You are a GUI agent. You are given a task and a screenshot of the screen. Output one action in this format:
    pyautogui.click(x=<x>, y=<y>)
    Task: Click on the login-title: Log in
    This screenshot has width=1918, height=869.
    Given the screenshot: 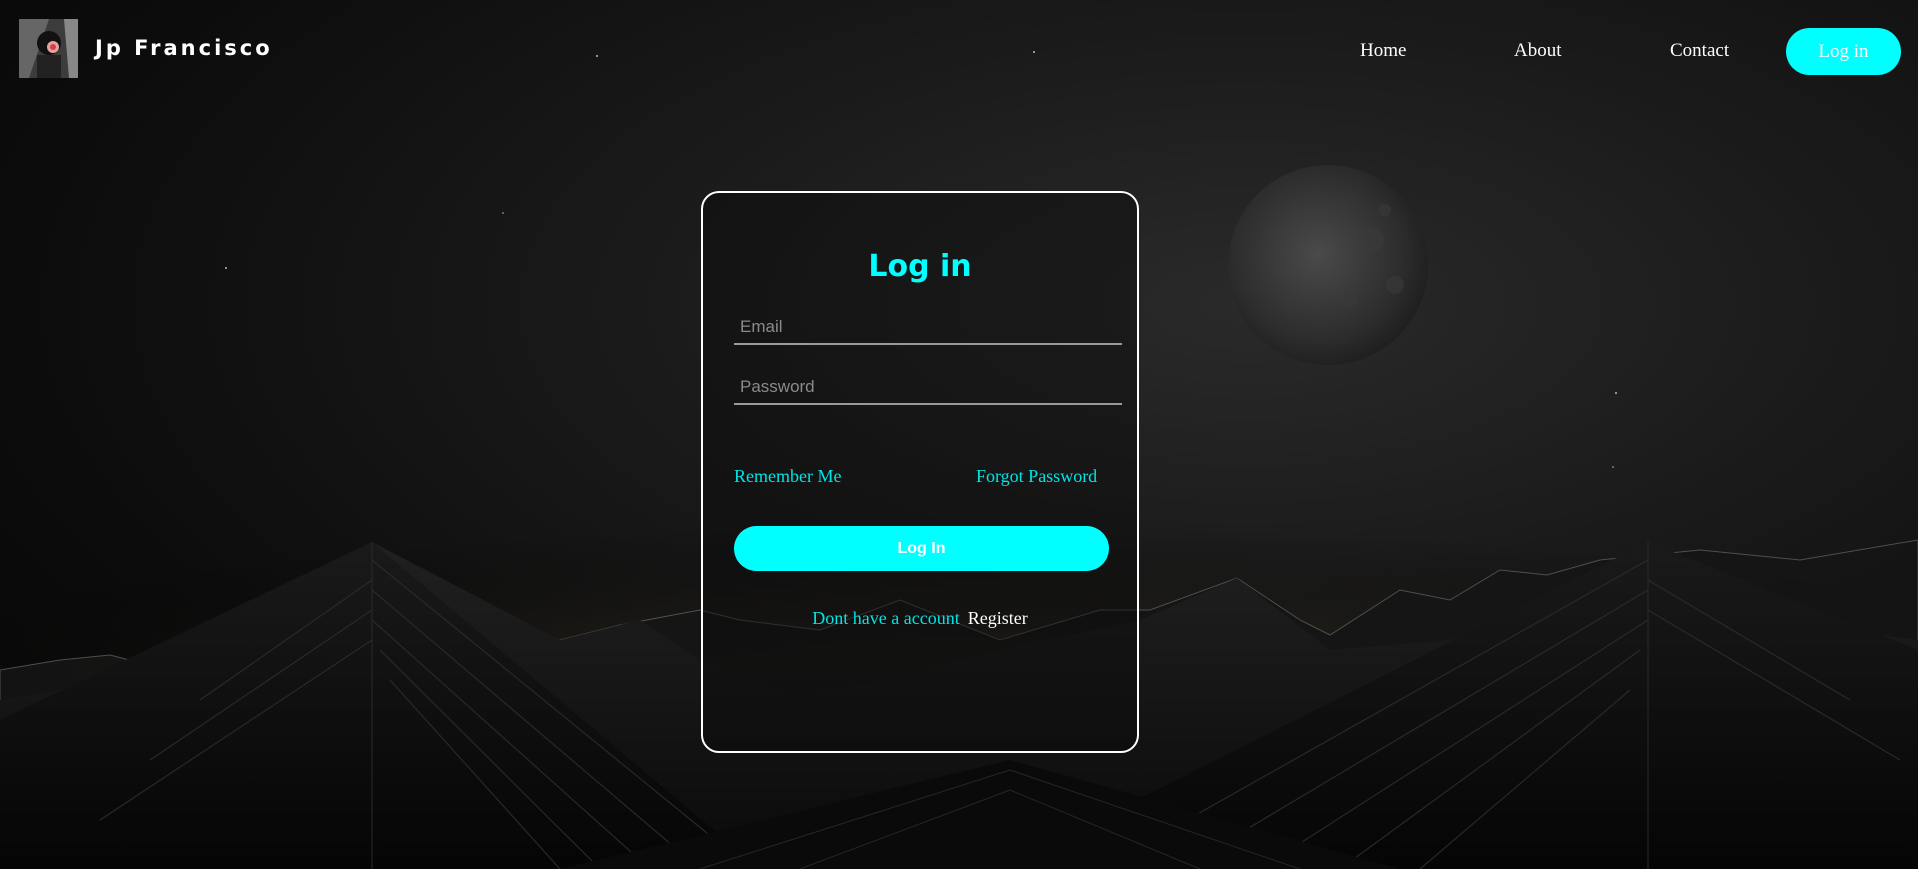 What is the action you would take?
    pyautogui.click(x=920, y=266)
    